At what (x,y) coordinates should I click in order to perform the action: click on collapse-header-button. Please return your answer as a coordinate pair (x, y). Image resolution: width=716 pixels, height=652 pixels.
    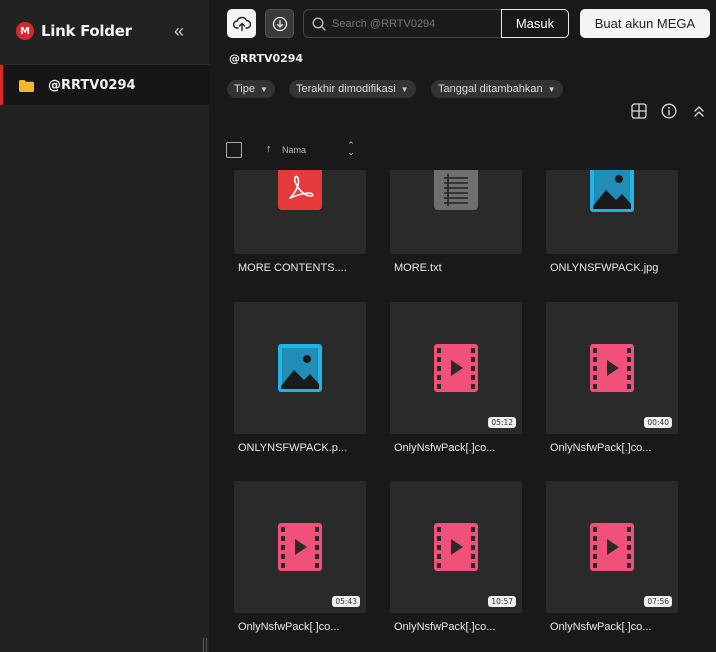
    Looking at the image, I should click on (699, 111).